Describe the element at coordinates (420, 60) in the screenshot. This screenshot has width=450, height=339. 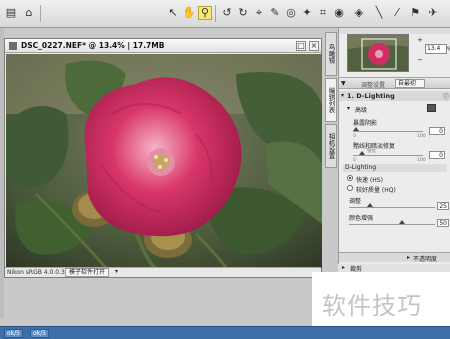
I see `zoom-out-icon: −` at that location.